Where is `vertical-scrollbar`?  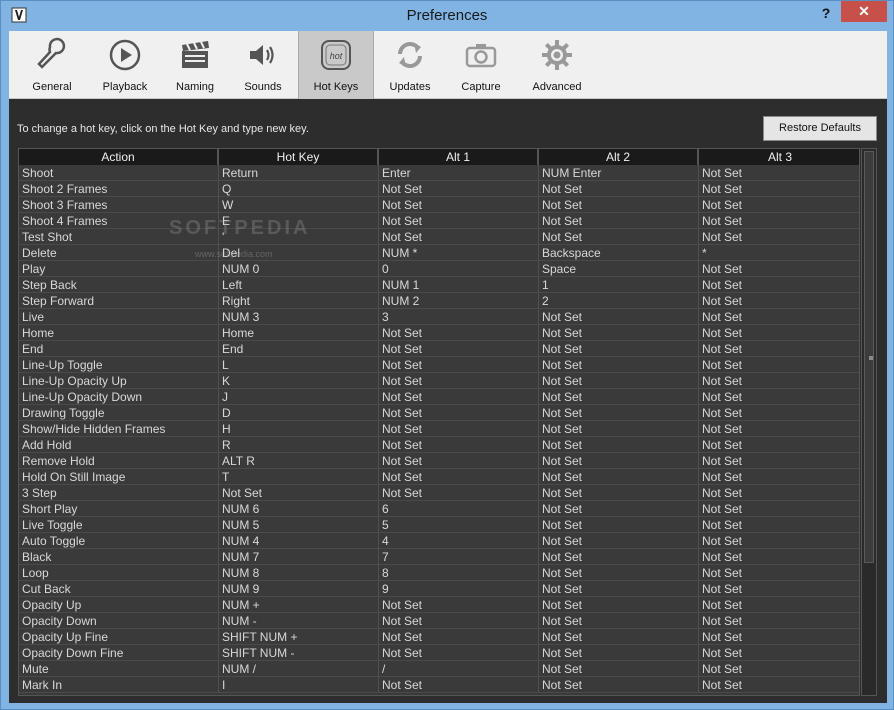 vertical-scrollbar is located at coordinates (869, 422).